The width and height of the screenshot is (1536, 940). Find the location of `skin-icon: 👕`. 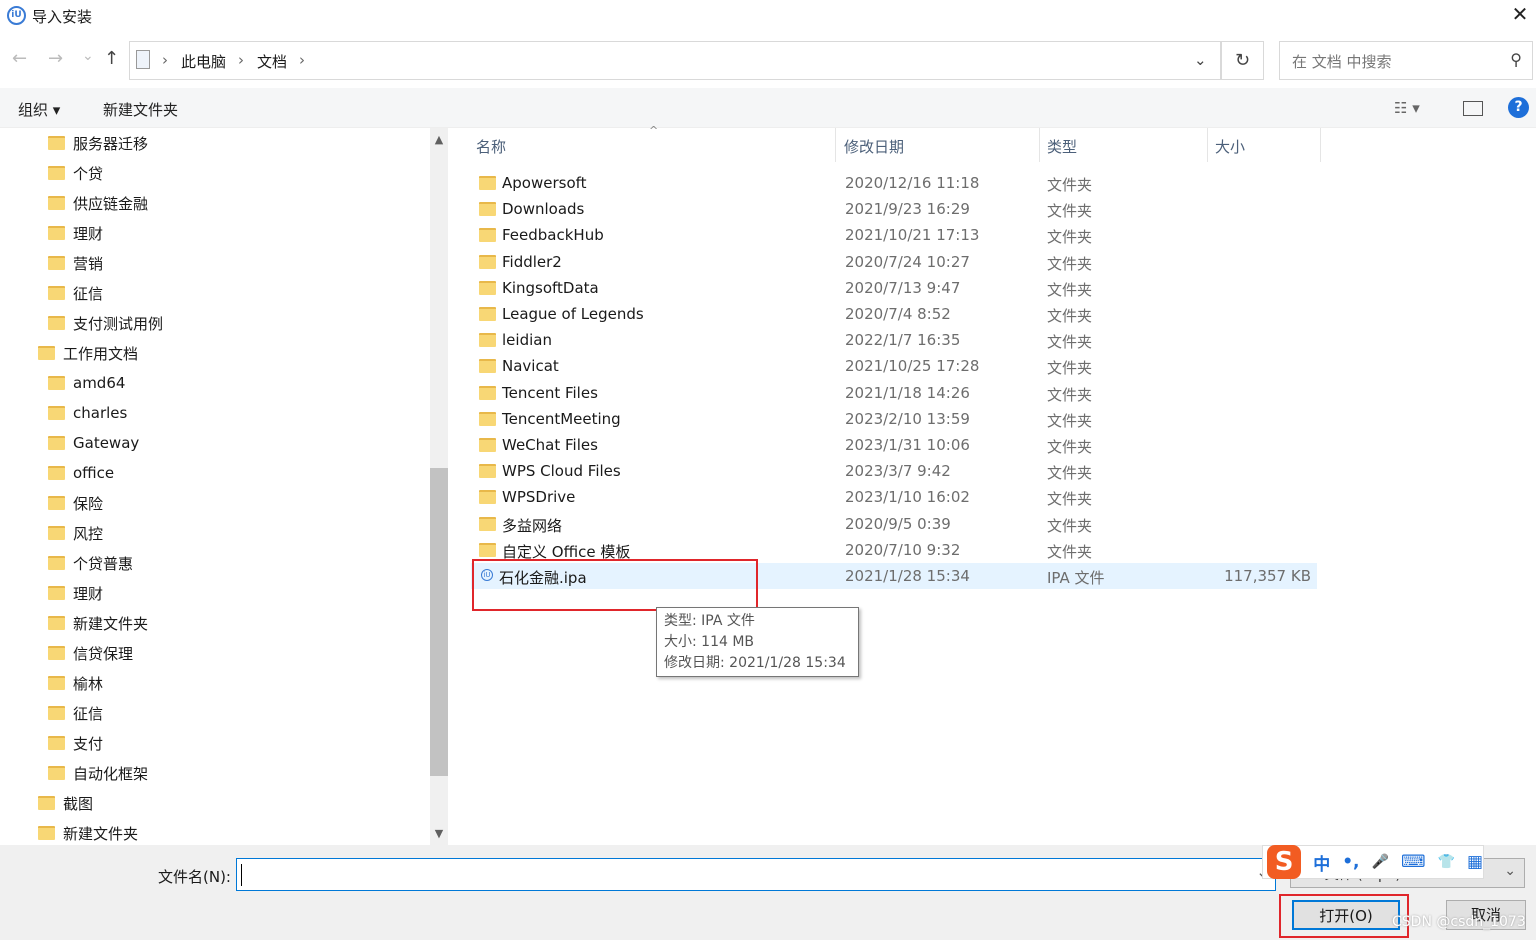

skin-icon: 👕 is located at coordinates (1446, 862).